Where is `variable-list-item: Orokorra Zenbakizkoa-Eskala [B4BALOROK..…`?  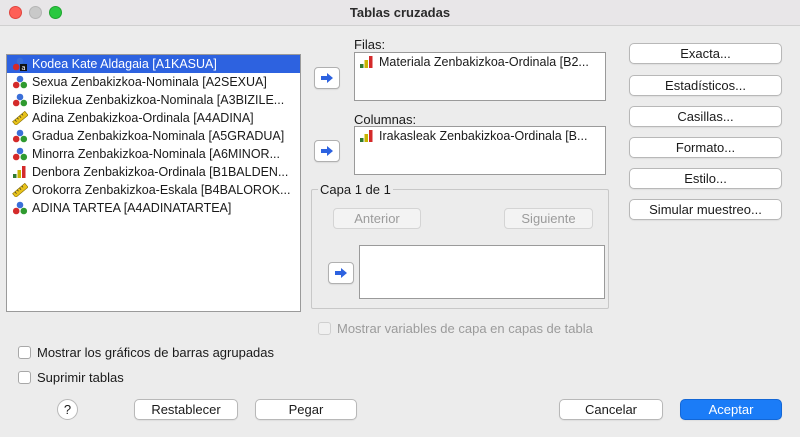
variable-list-item: Orokorra Zenbakizkoa-Eskala [B4BALOROK..… is located at coordinates (153, 190).